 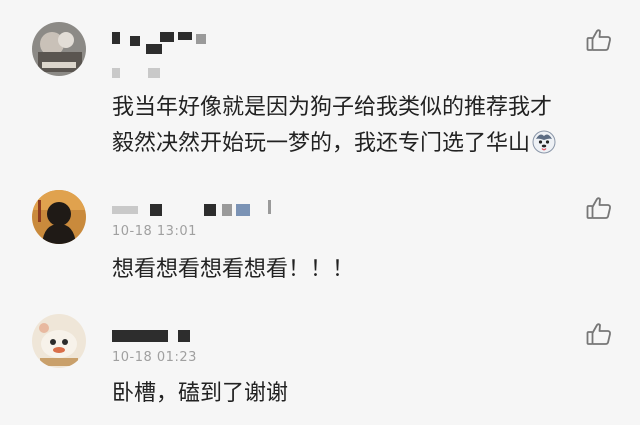 I want to click on comment-text-line: 我当年好像就是因为狗子给我类似的推荐我才, so click(x=332, y=107).